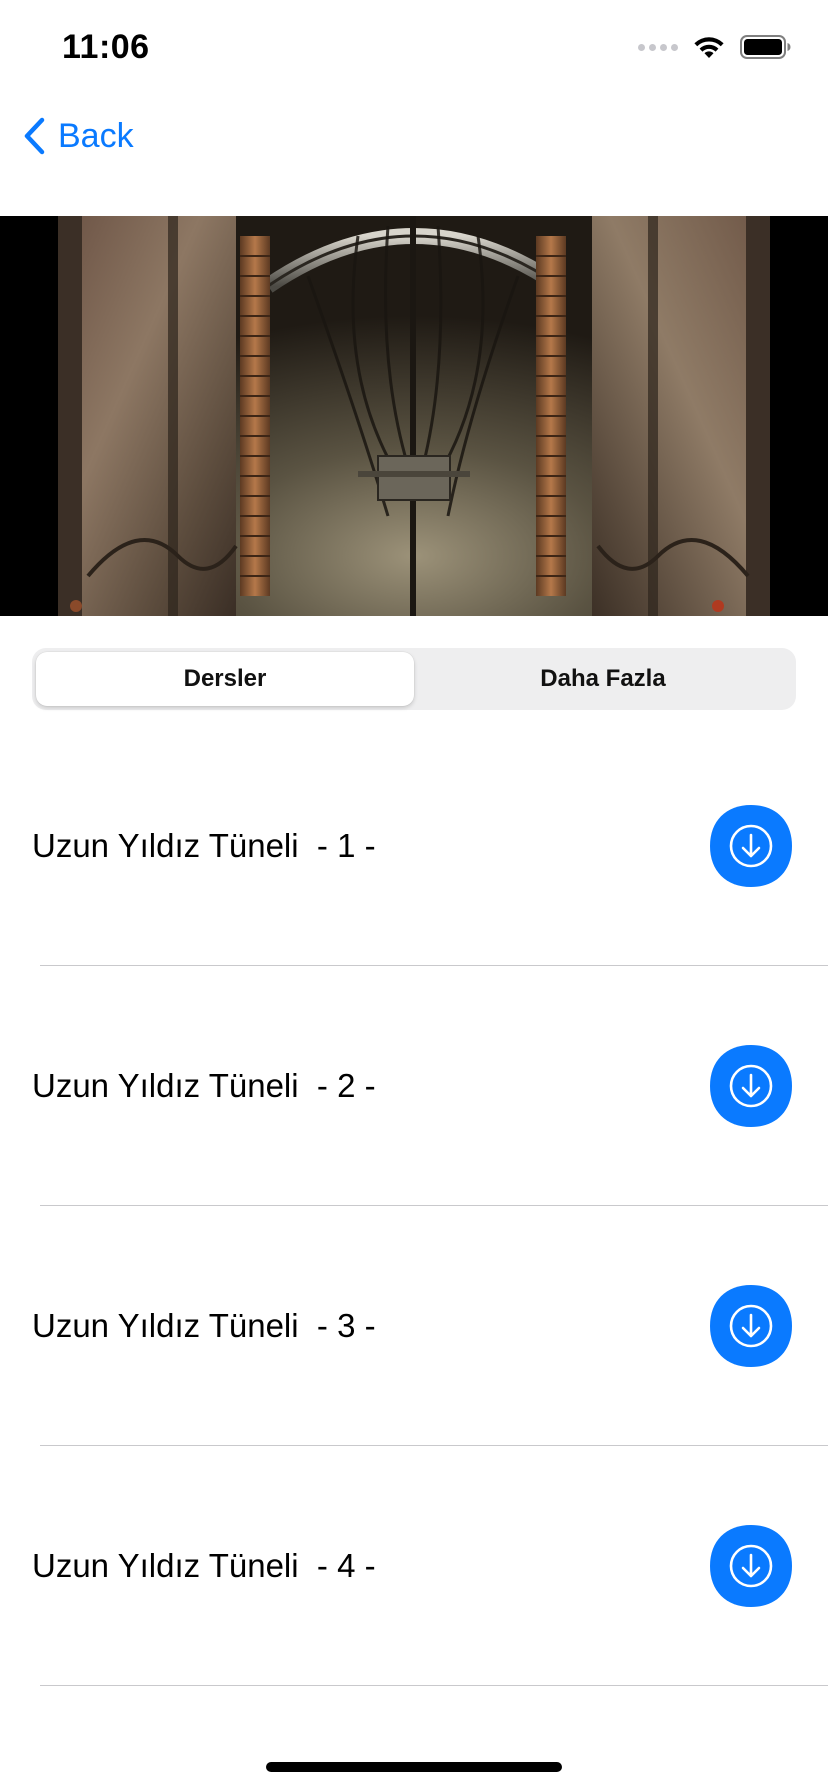  What do you see at coordinates (204, 1085) in the screenshot?
I see `lesson-title: Uzun Yıldız Tüneli - 2 -` at bounding box center [204, 1085].